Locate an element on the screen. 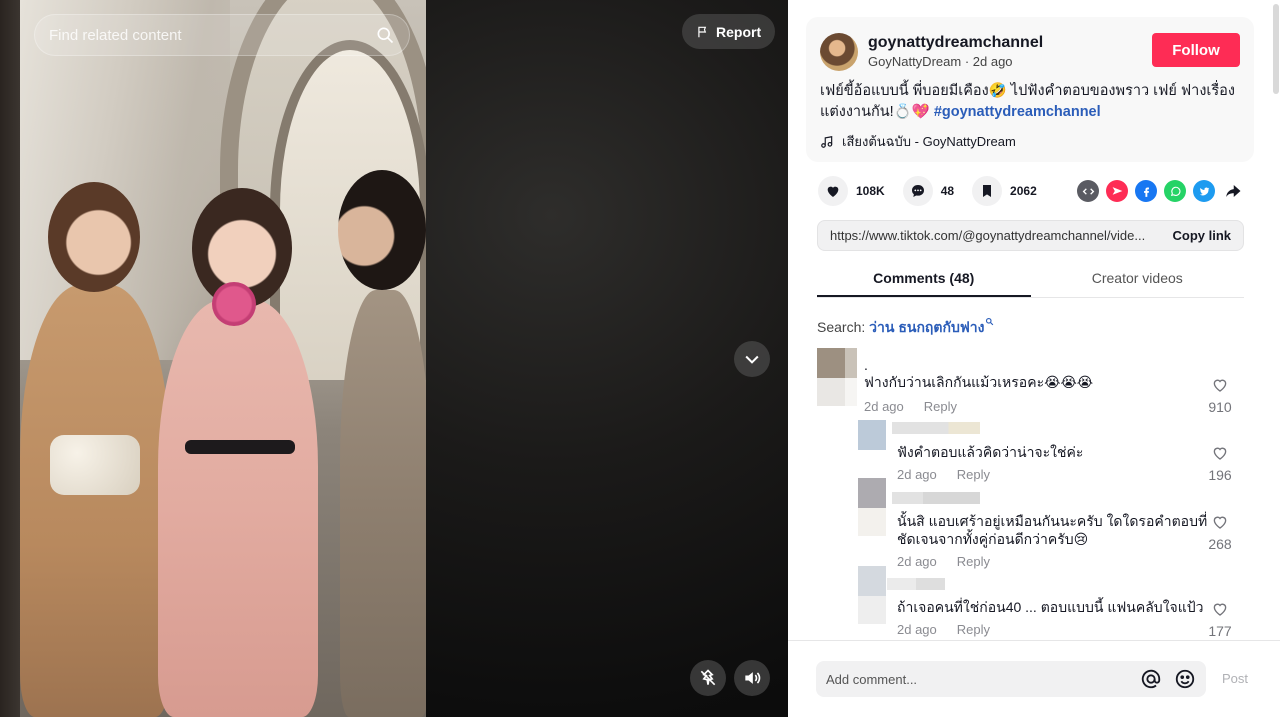  search-suggestion-term: ว่าน ธนกฤตกับฟาง is located at coordinates (926, 327).